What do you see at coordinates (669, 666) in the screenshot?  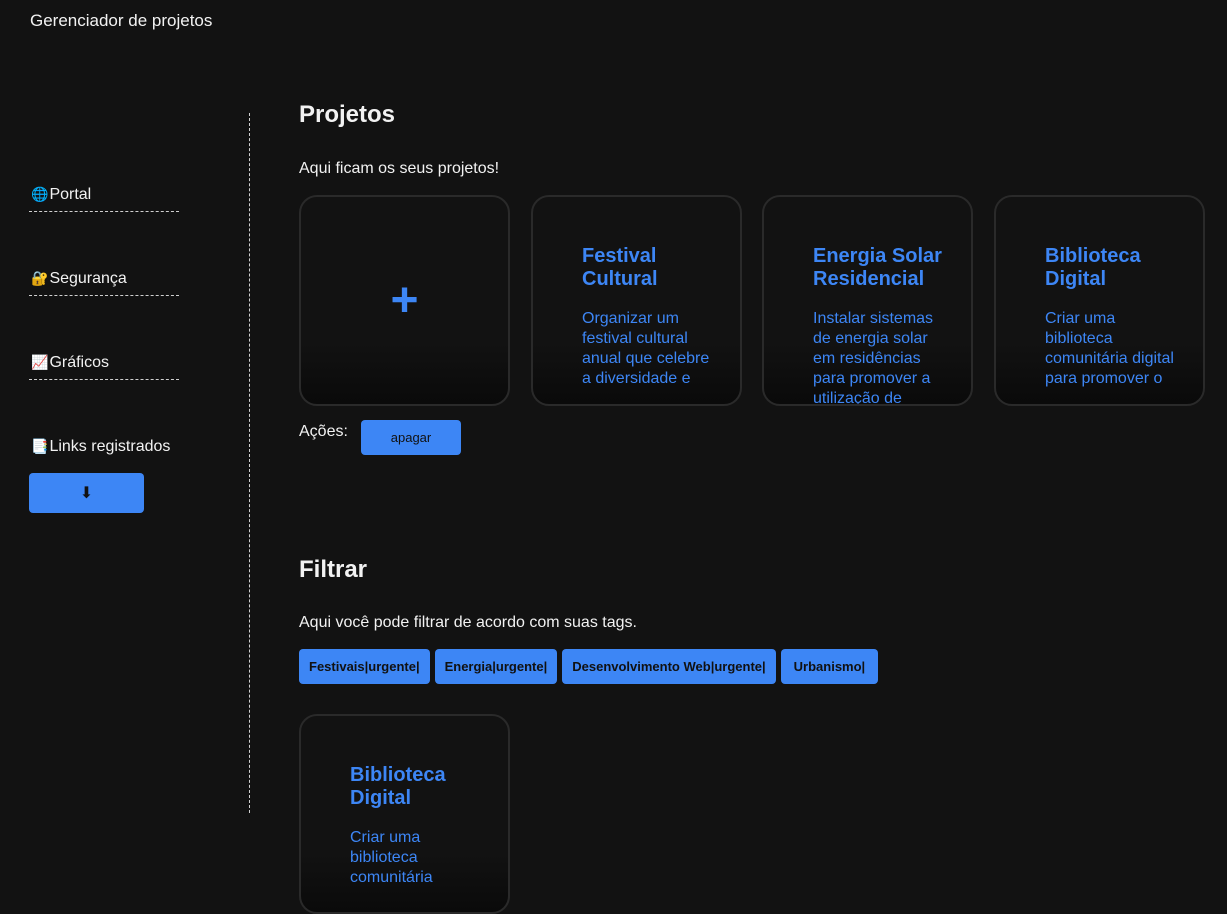 I see `tag-button: Desenvolvimento Web|urgente|` at bounding box center [669, 666].